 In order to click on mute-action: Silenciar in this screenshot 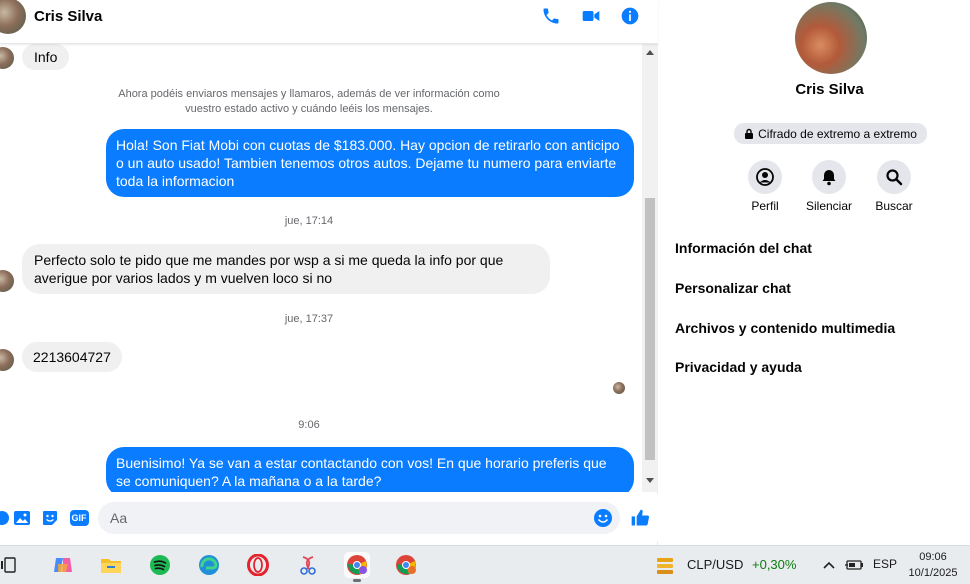, I will do `click(829, 186)`.